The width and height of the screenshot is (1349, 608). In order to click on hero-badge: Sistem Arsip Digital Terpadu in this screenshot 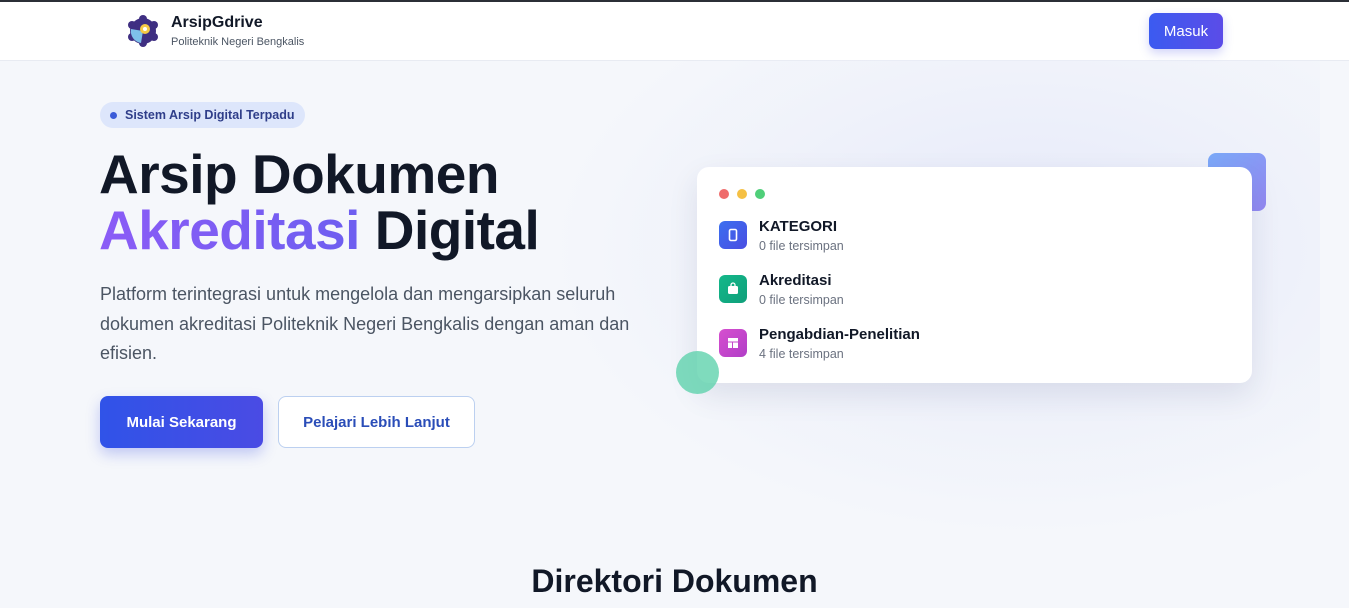, I will do `click(203, 115)`.